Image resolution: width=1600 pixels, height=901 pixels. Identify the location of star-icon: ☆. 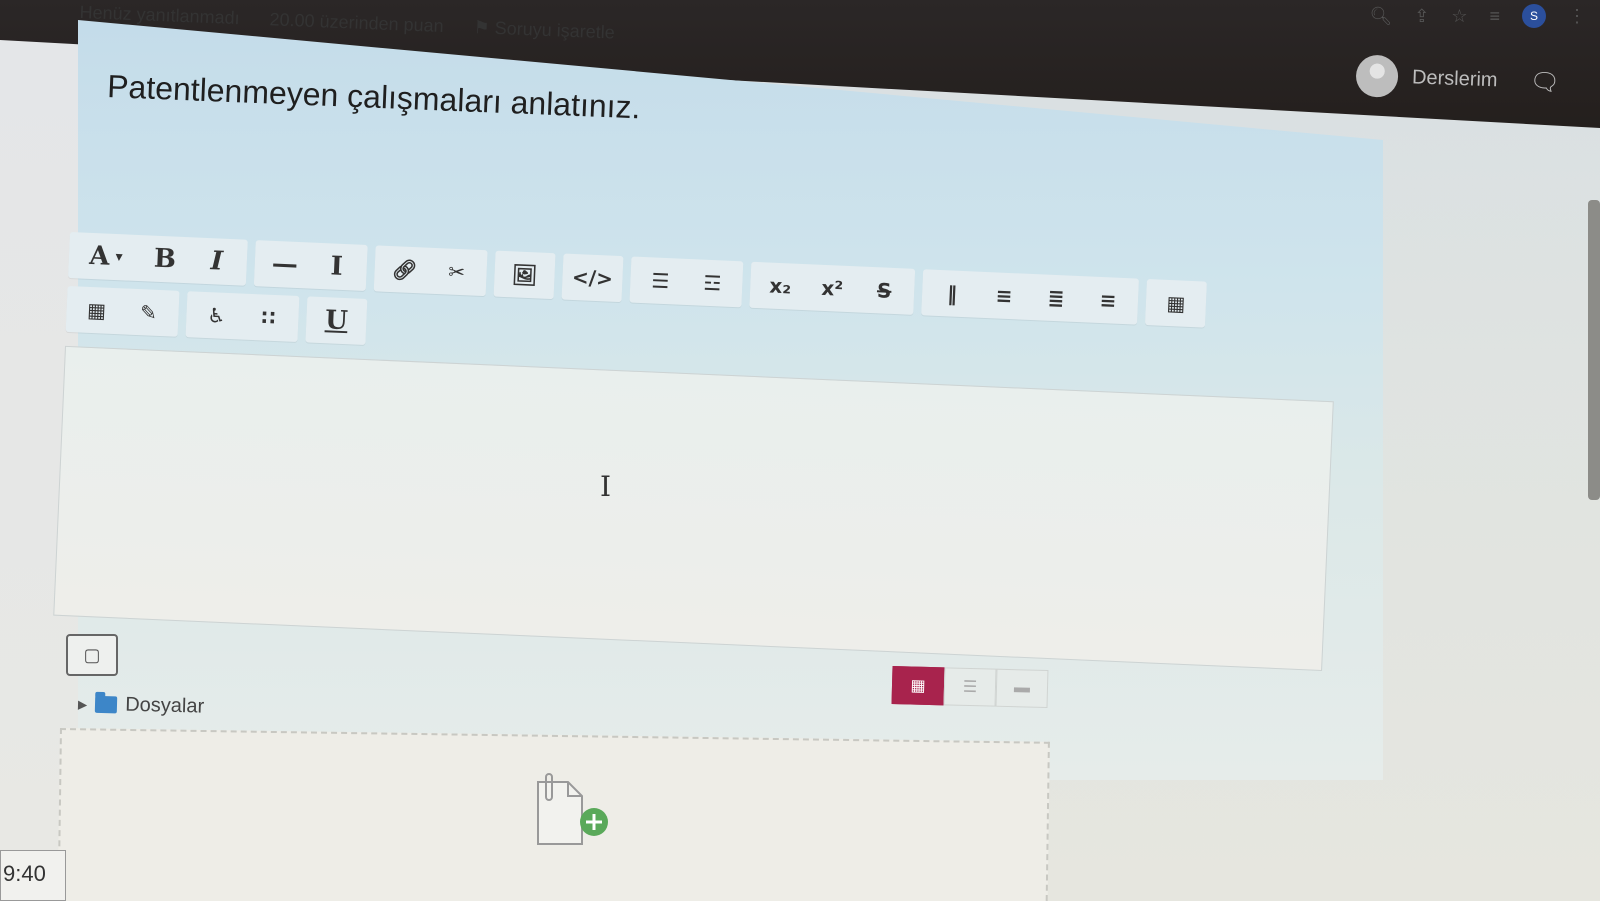
(1459, 16).